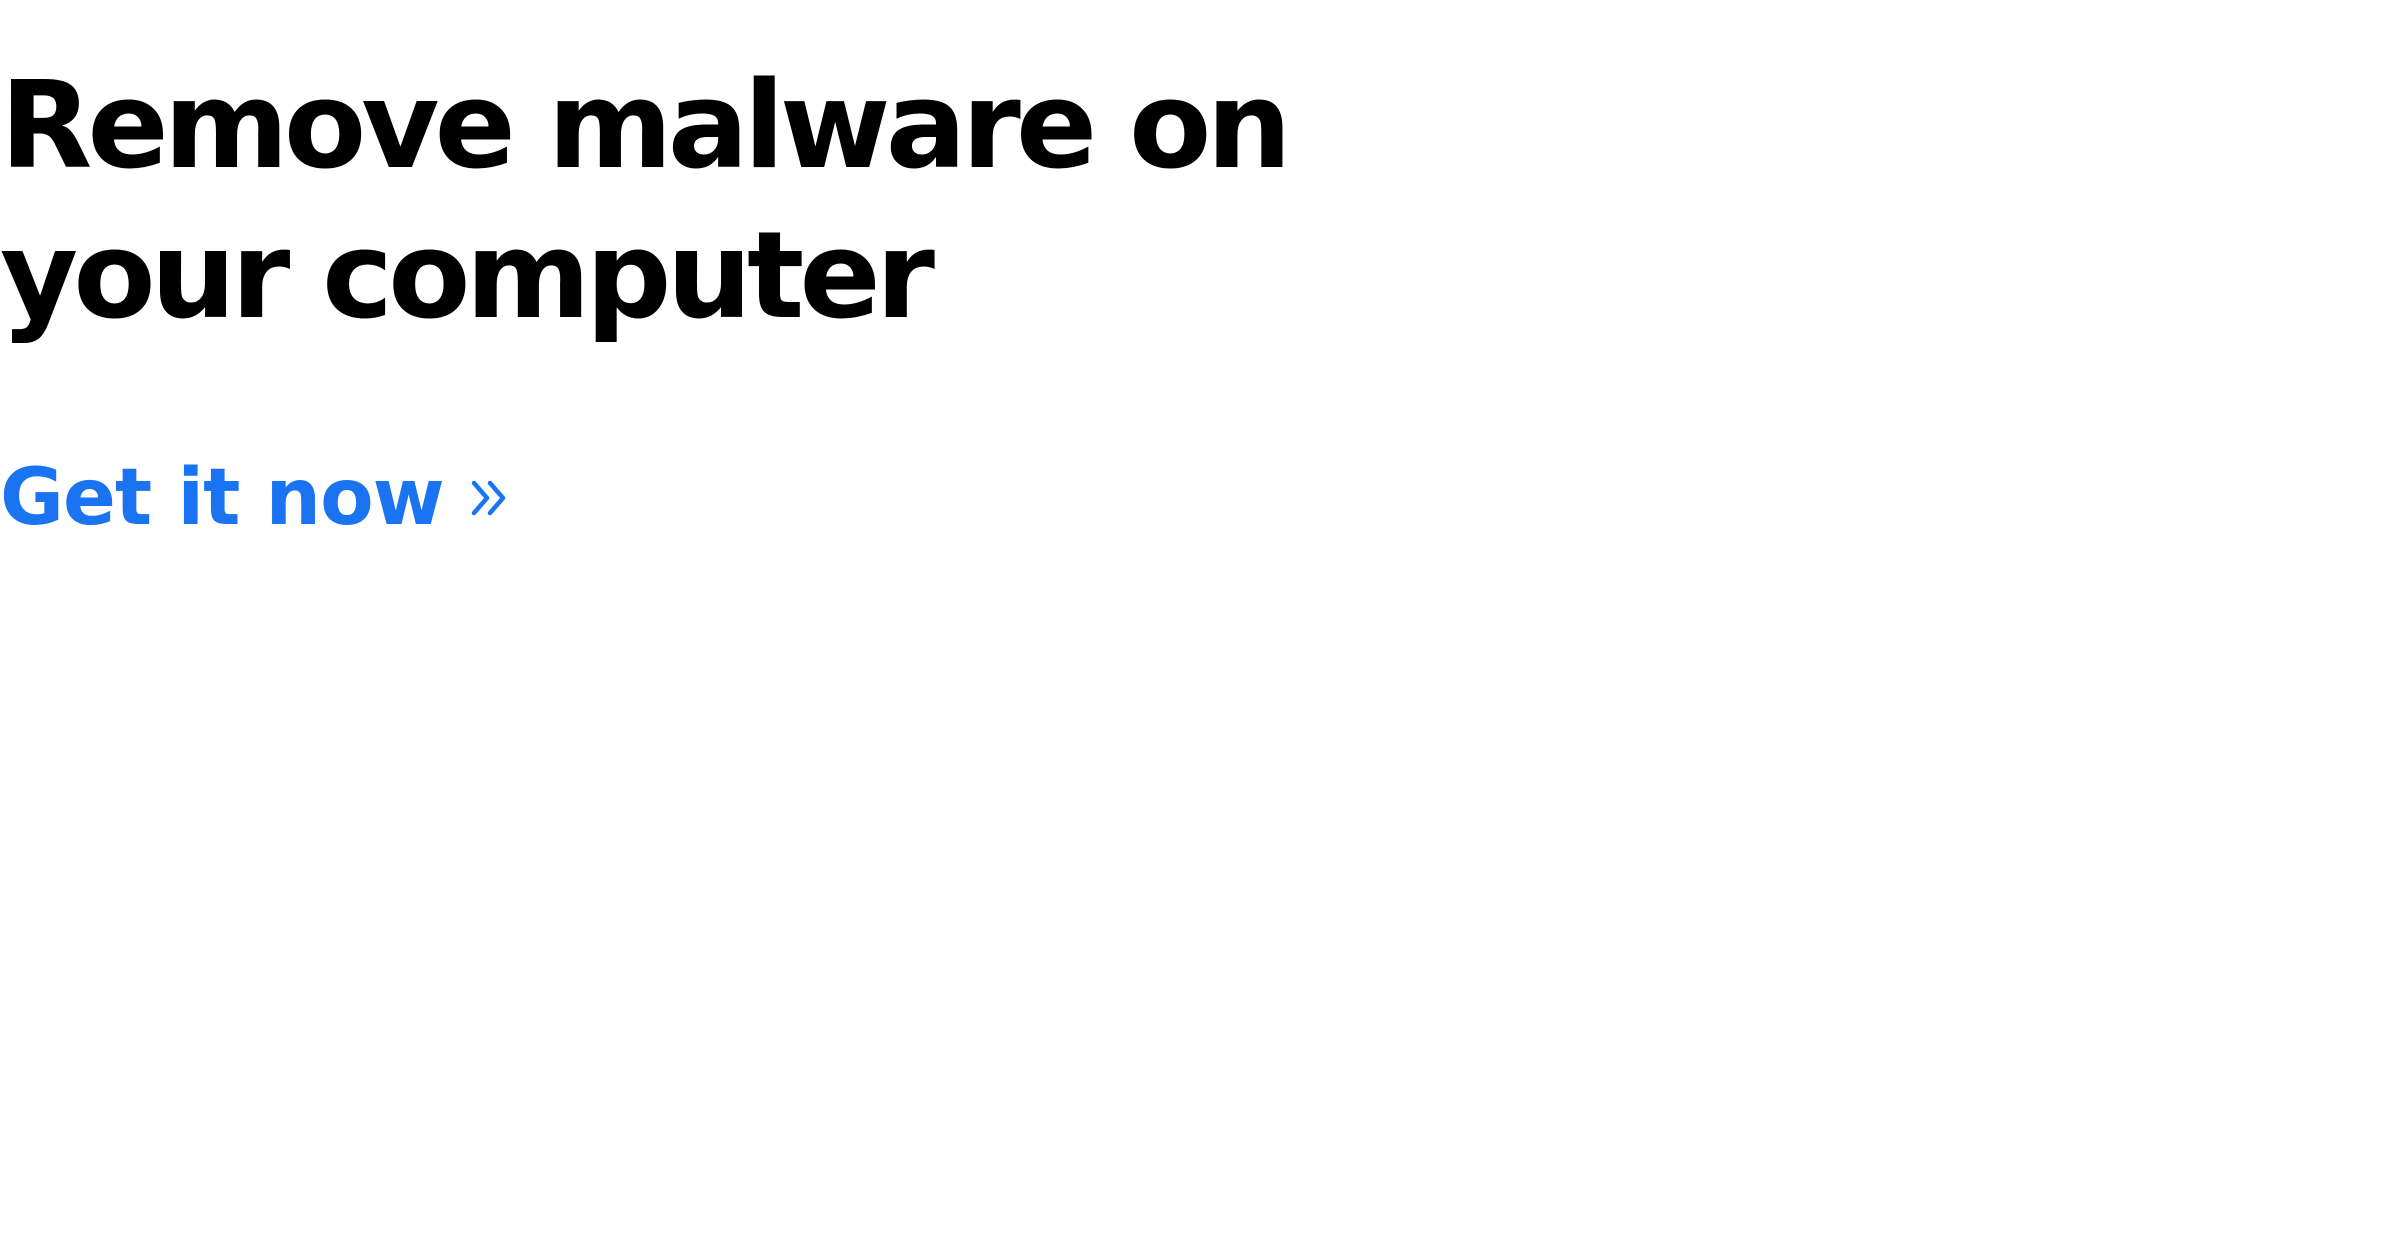  Describe the element at coordinates (222, 498) in the screenshot. I see `get-it-now-label: Get it now` at that location.